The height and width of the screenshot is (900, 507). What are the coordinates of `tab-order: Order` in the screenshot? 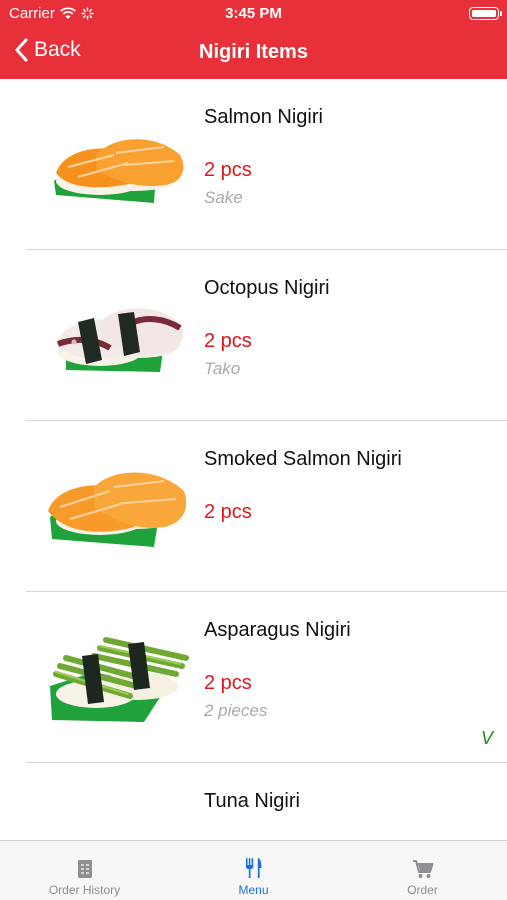 It's located at (422, 870).